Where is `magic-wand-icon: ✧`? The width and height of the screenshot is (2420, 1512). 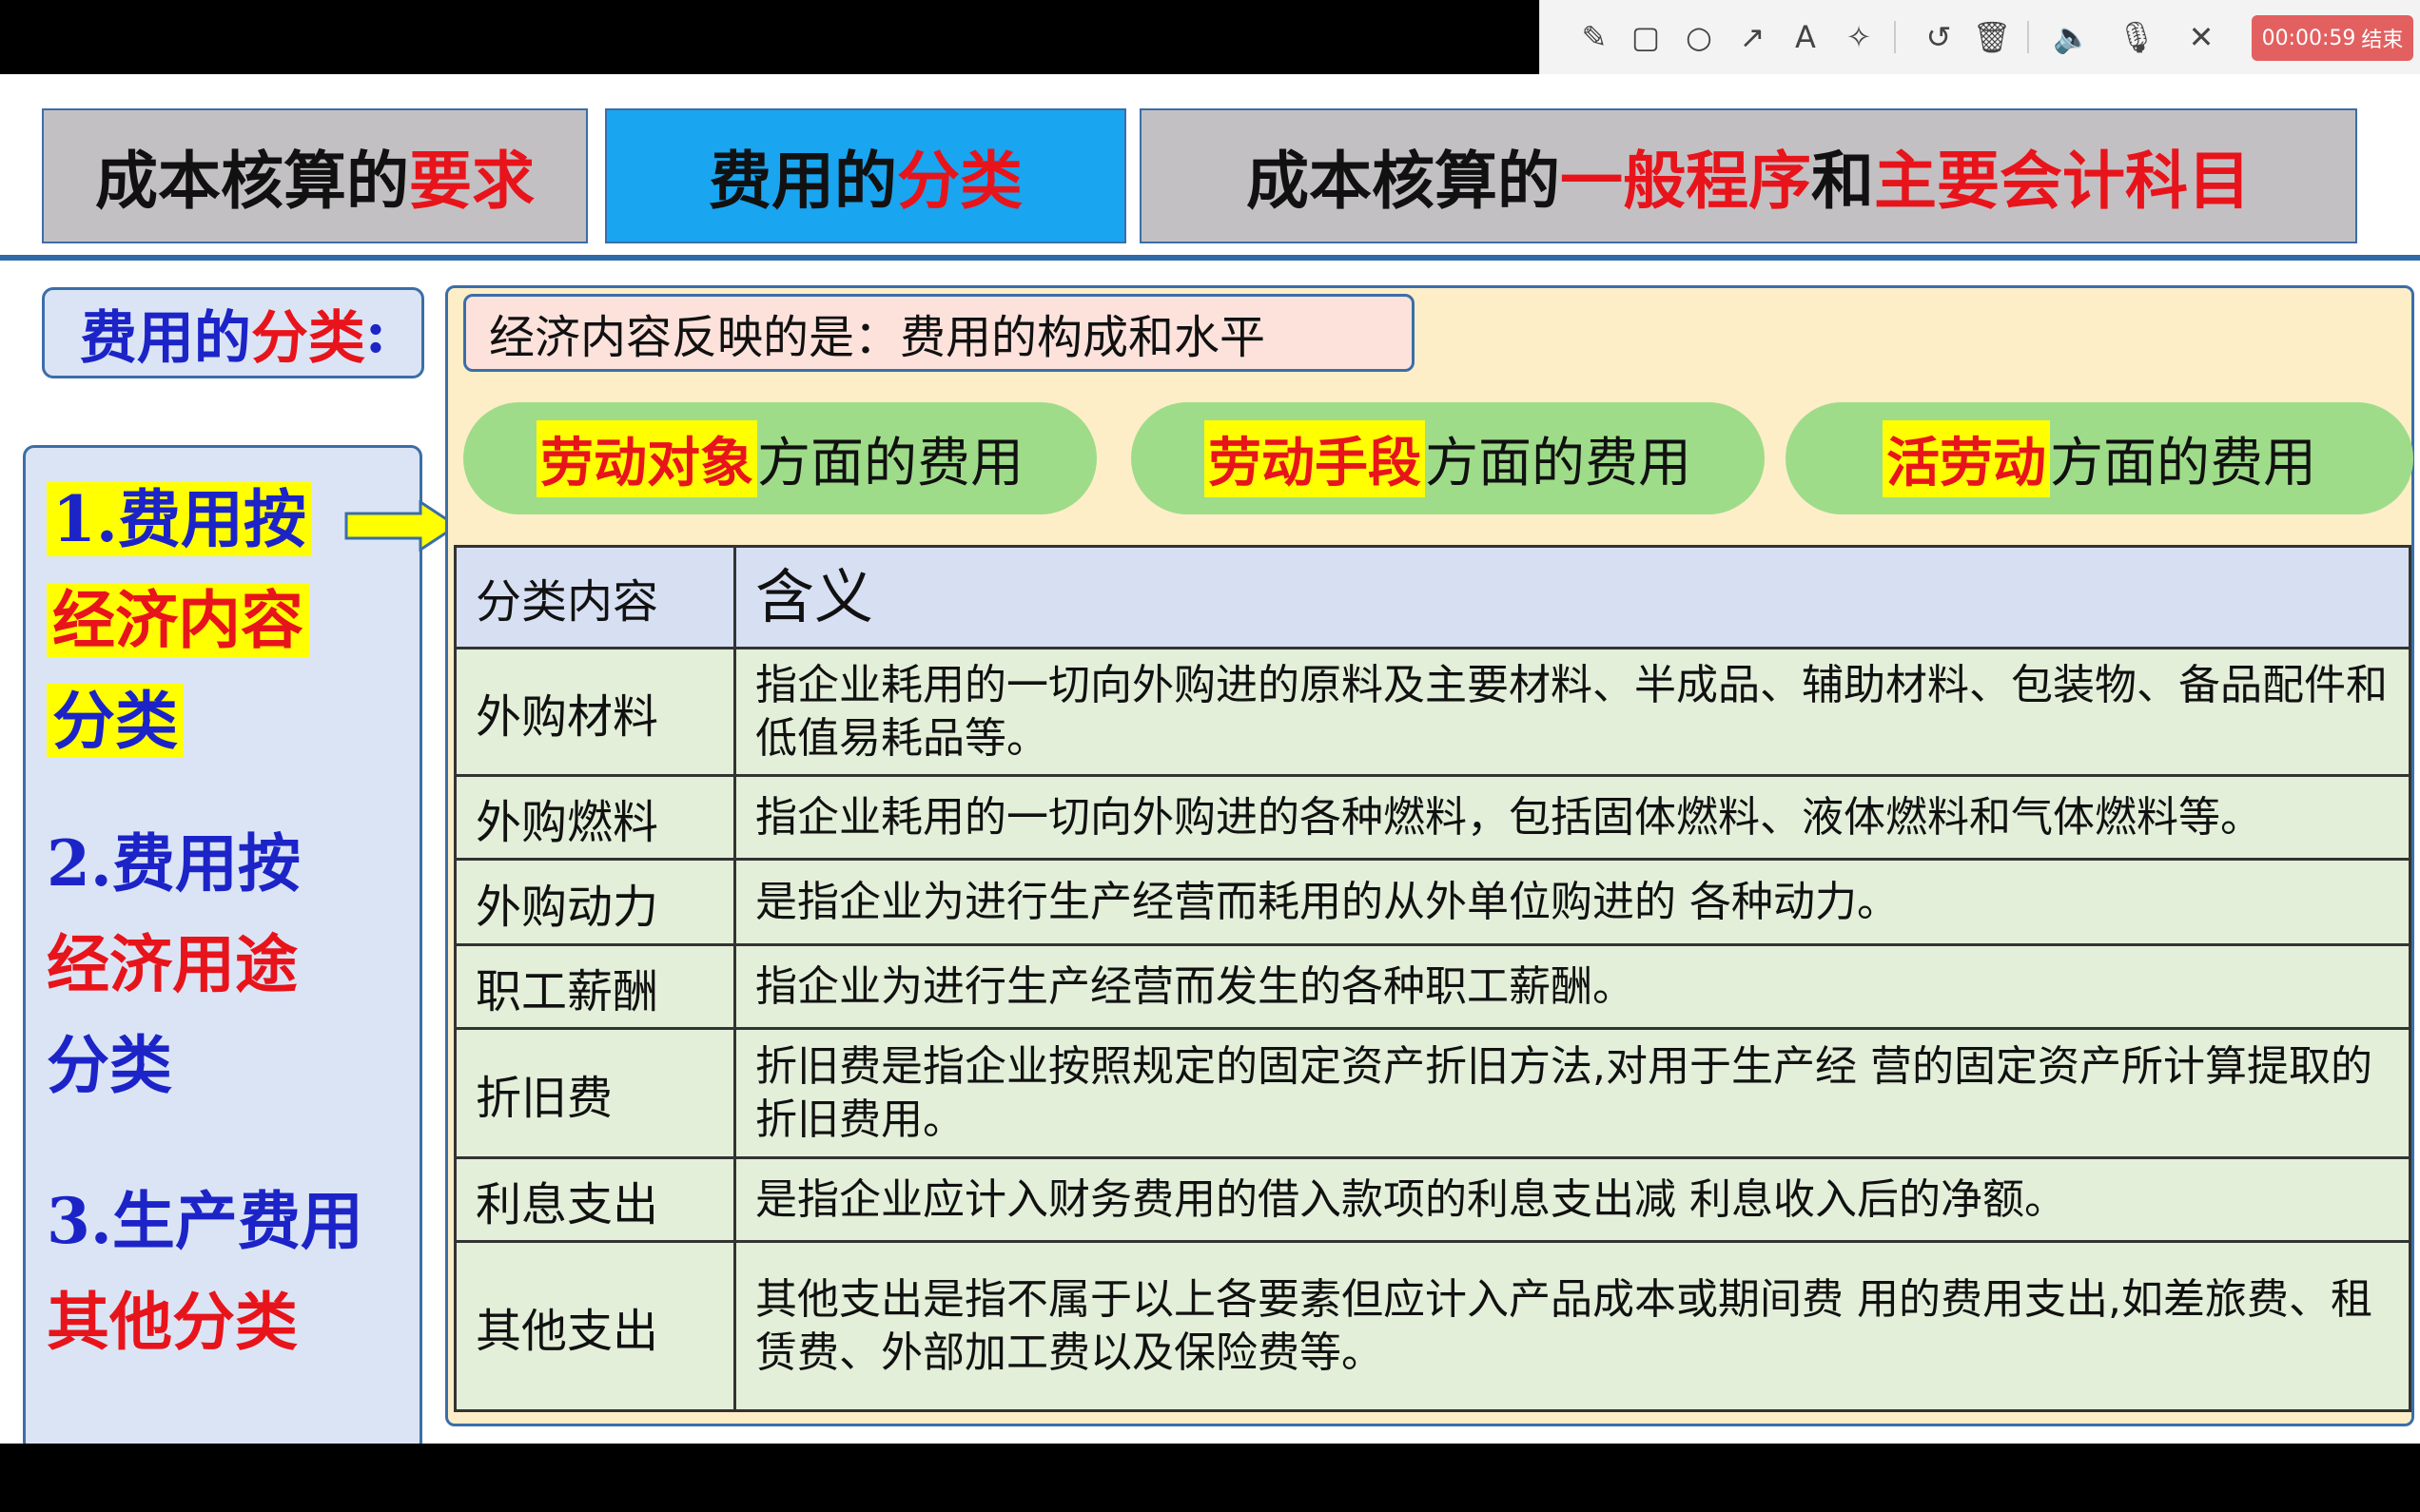 magic-wand-icon: ✧ is located at coordinates (1859, 37).